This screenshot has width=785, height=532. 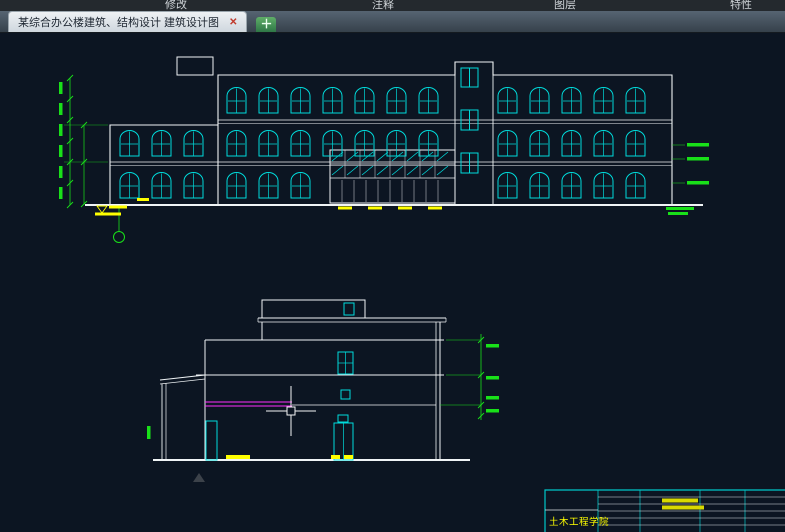 I want to click on file-tab-bar: 某综合办公楼建筑、结构设计 建筑设计图 ✕ ＋, so click(x=392, y=22).